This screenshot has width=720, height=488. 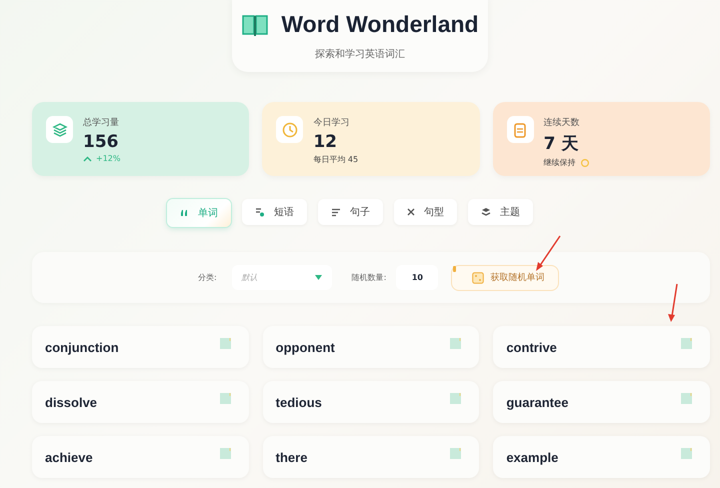 I want to click on random-words-button: 获取随机单词, so click(x=505, y=277).